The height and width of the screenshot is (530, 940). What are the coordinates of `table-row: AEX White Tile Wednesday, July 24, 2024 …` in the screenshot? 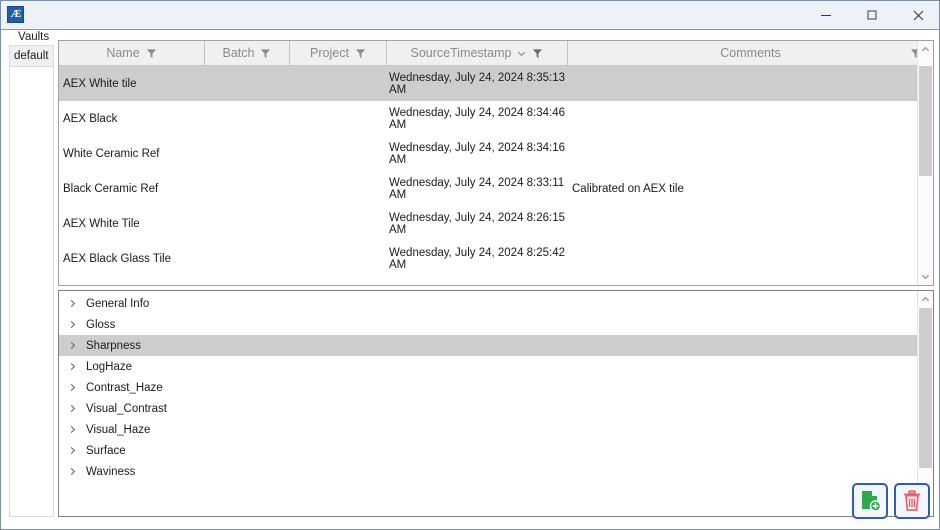 It's located at (488, 223).